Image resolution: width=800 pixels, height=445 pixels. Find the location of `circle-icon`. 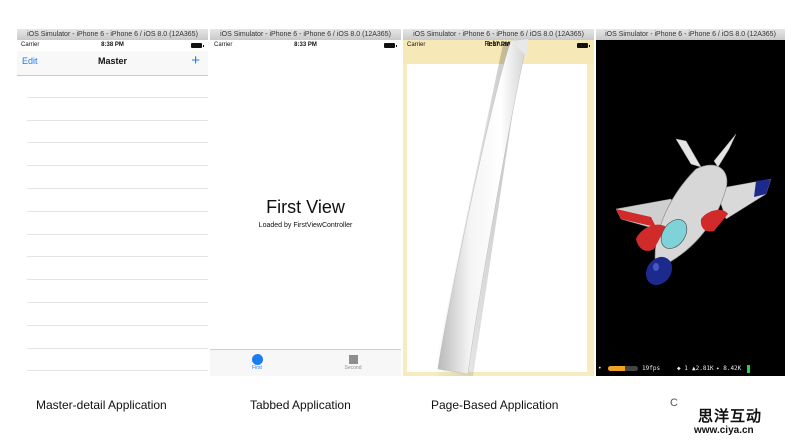

circle-icon is located at coordinates (257, 359).